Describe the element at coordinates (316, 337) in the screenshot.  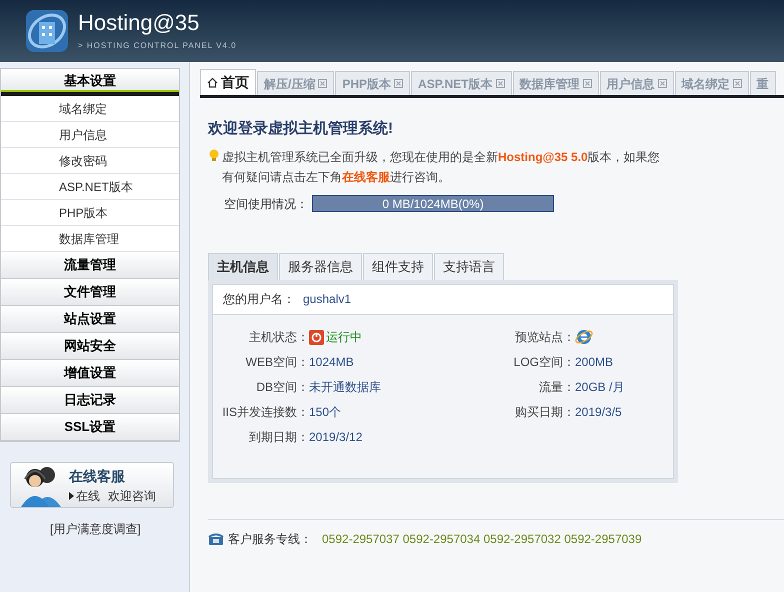
I see `power-icon` at that location.